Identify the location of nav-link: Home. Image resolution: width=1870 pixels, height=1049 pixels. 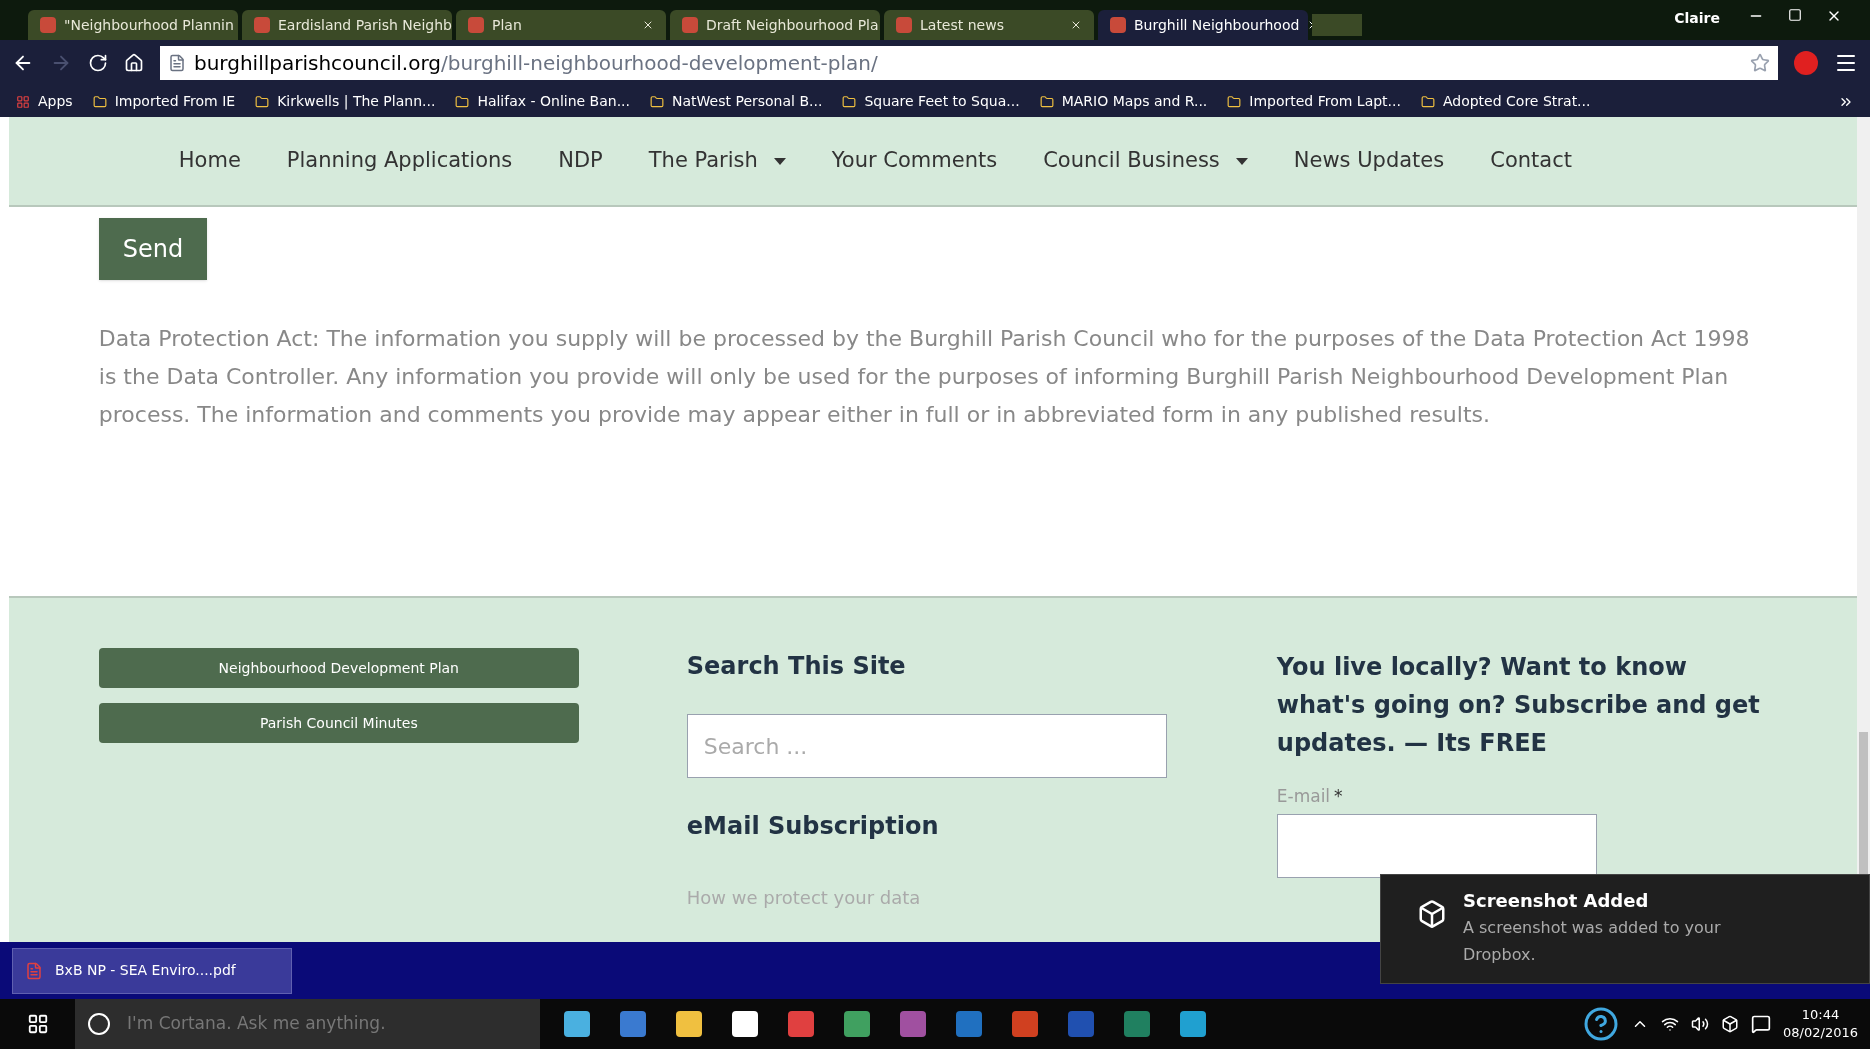
(209, 161).